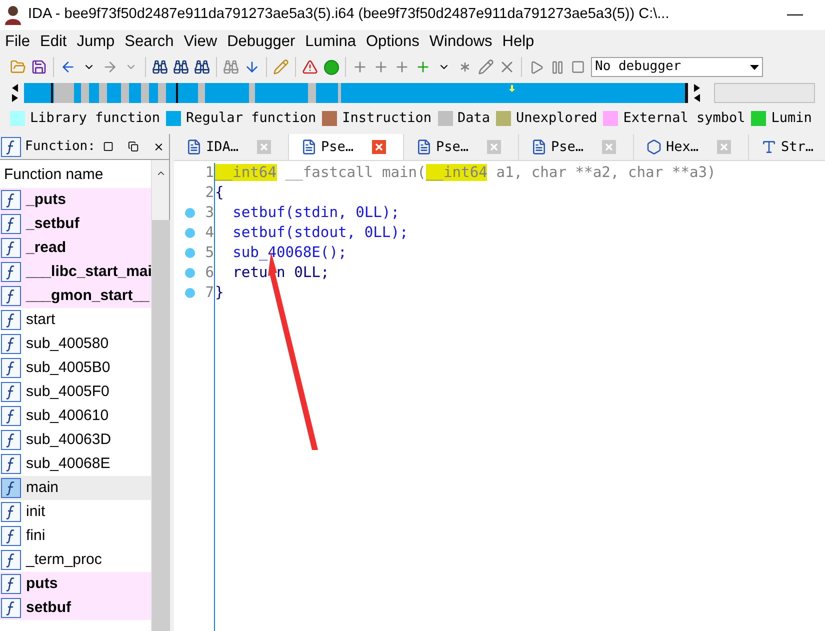 The image size is (825, 631). I want to click on code-line: retu n 0LL;, so click(281, 273).